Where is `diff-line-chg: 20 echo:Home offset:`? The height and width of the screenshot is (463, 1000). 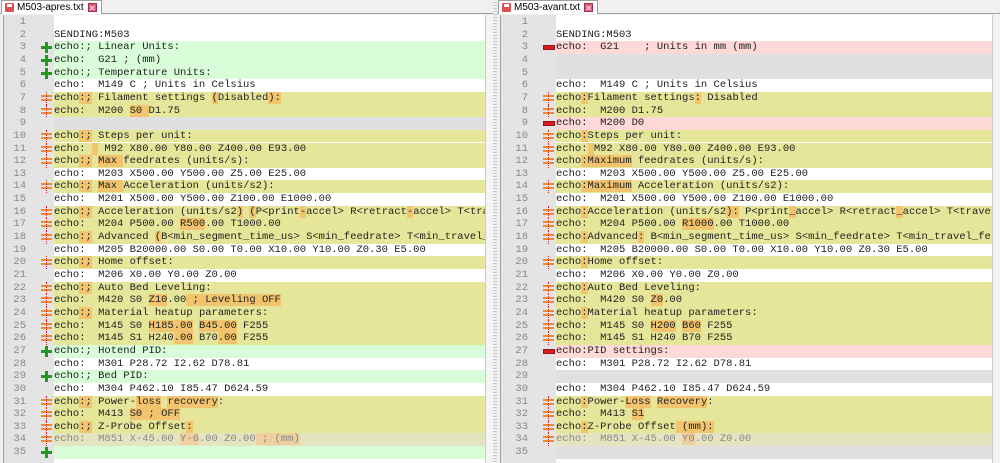
diff-line-chg: 20 echo:Home offset: is located at coordinates (746, 262).